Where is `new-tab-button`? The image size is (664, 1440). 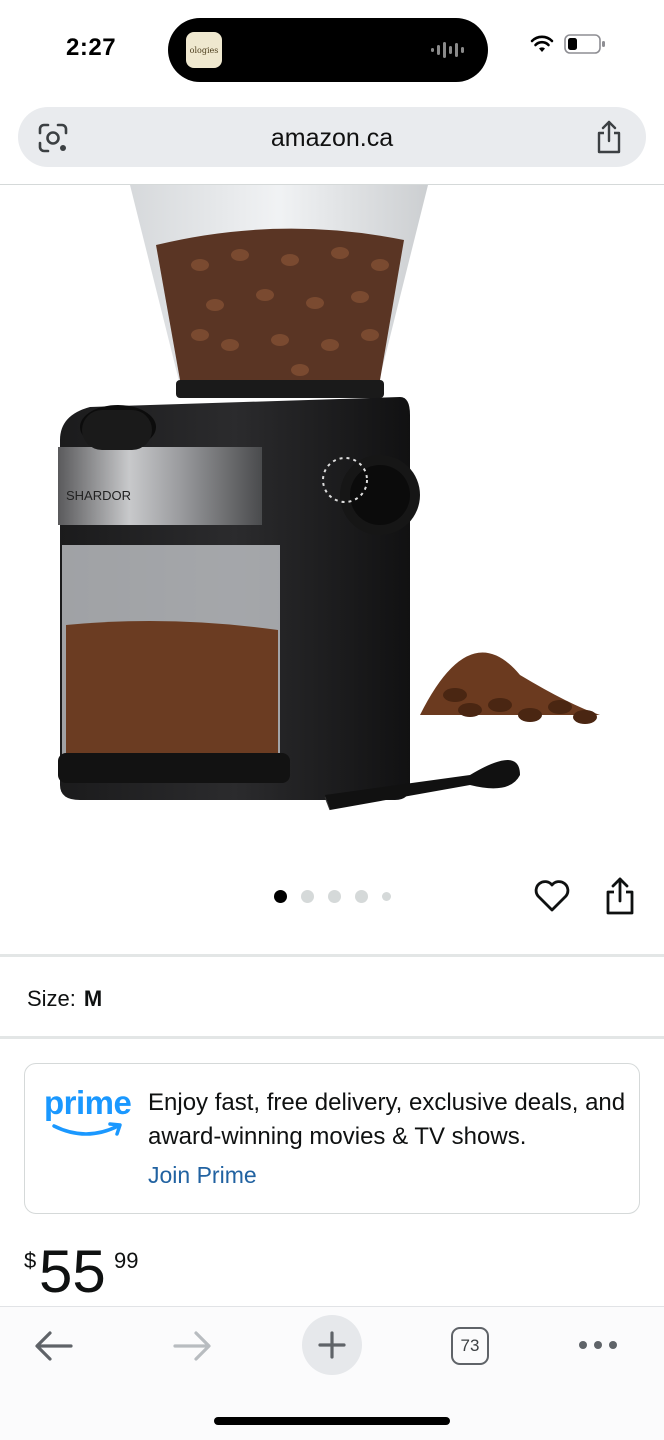 new-tab-button is located at coordinates (332, 1345).